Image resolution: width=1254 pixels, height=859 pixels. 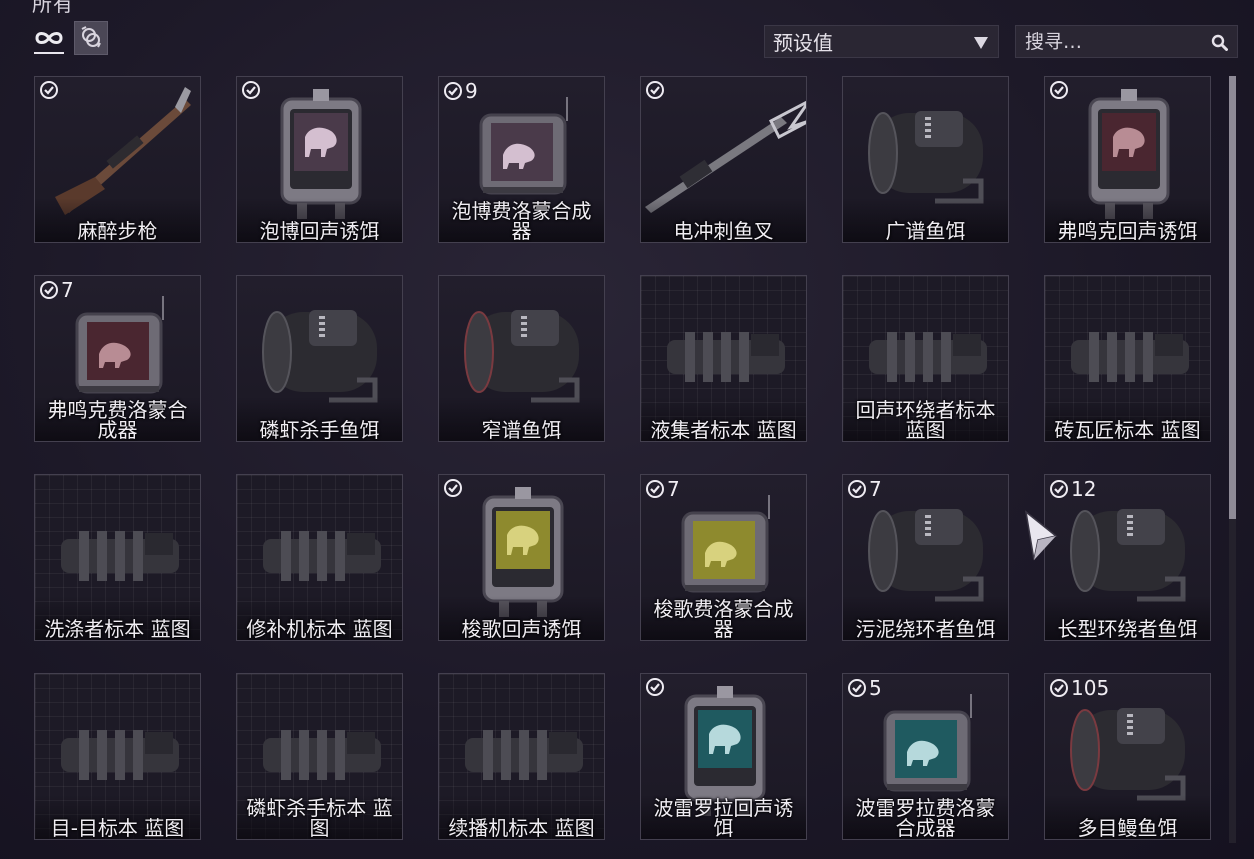 What do you see at coordinates (521, 159) in the screenshot?
I see `item-card: 9 泡博费洛蒙合成器` at bounding box center [521, 159].